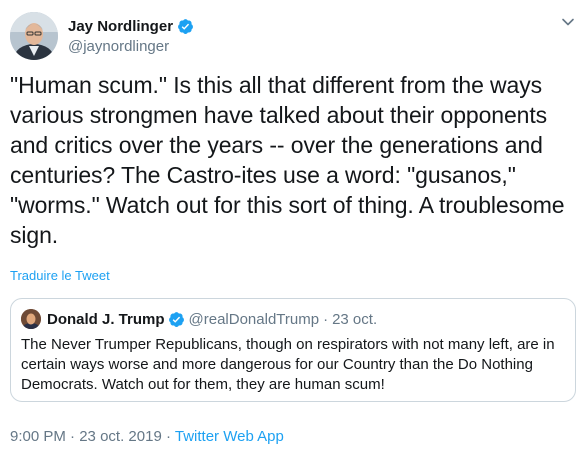 The image size is (588, 454). I want to click on tweet-header: Jay Nordlinger @jaynordlinger, so click(102, 36).